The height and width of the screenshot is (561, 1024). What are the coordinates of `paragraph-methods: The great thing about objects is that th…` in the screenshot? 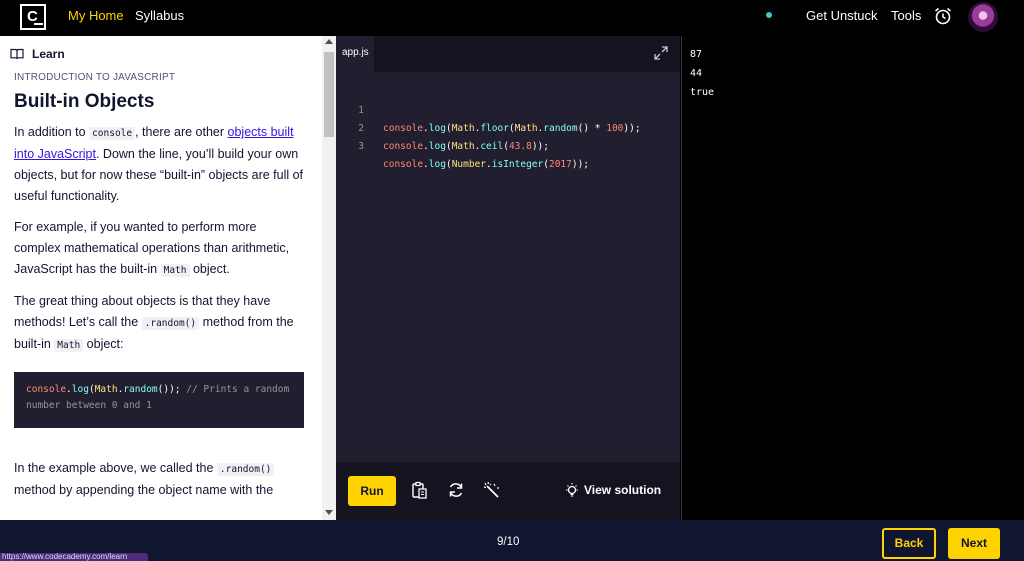 It's located at (160, 323).